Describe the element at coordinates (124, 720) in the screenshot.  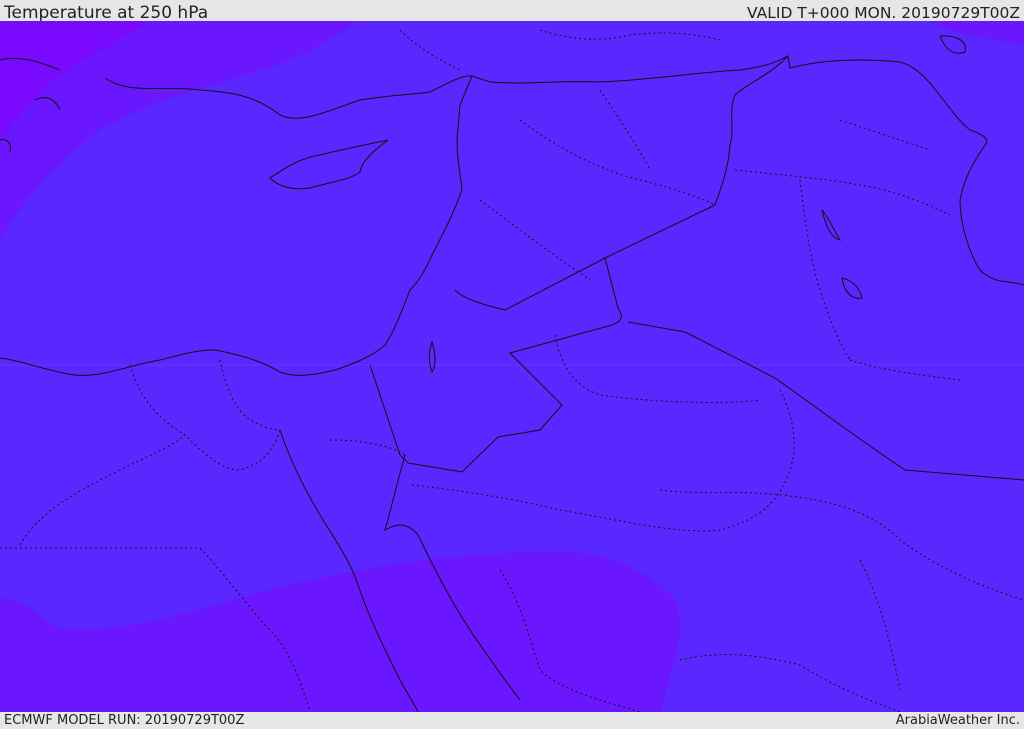
I see `model-run-label: ECMWF MODEL RUN: 20190729T00Z` at that location.